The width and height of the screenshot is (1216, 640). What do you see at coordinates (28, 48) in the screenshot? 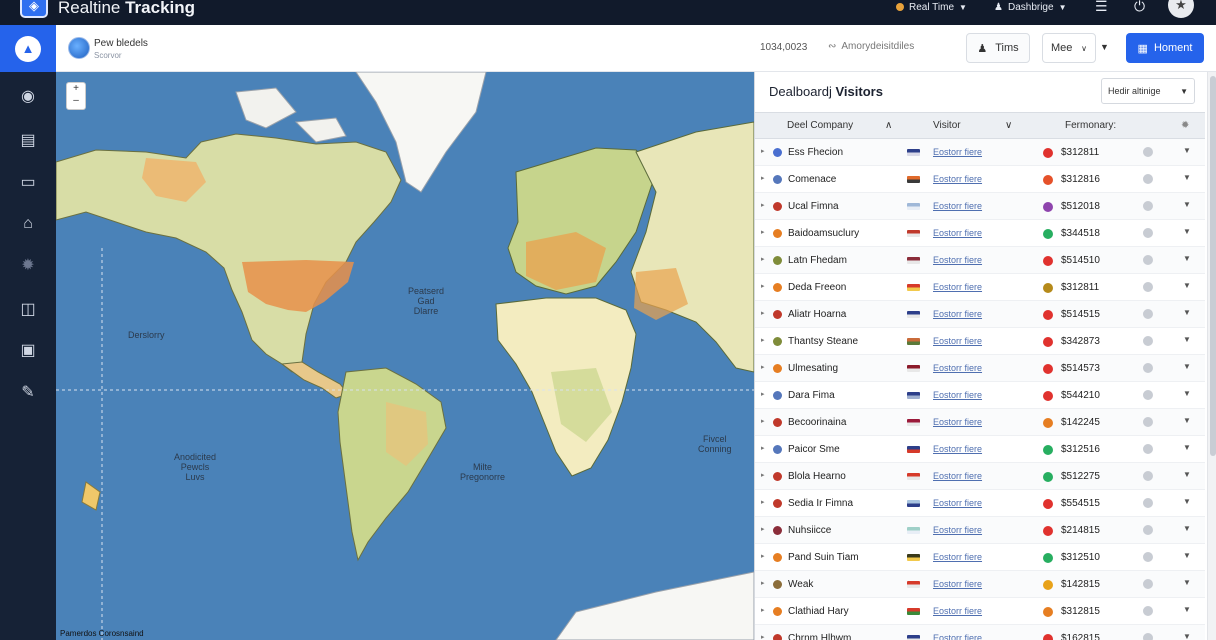
I see `sidebar-item-home-active: ▲` at bounding box center [28, 48].